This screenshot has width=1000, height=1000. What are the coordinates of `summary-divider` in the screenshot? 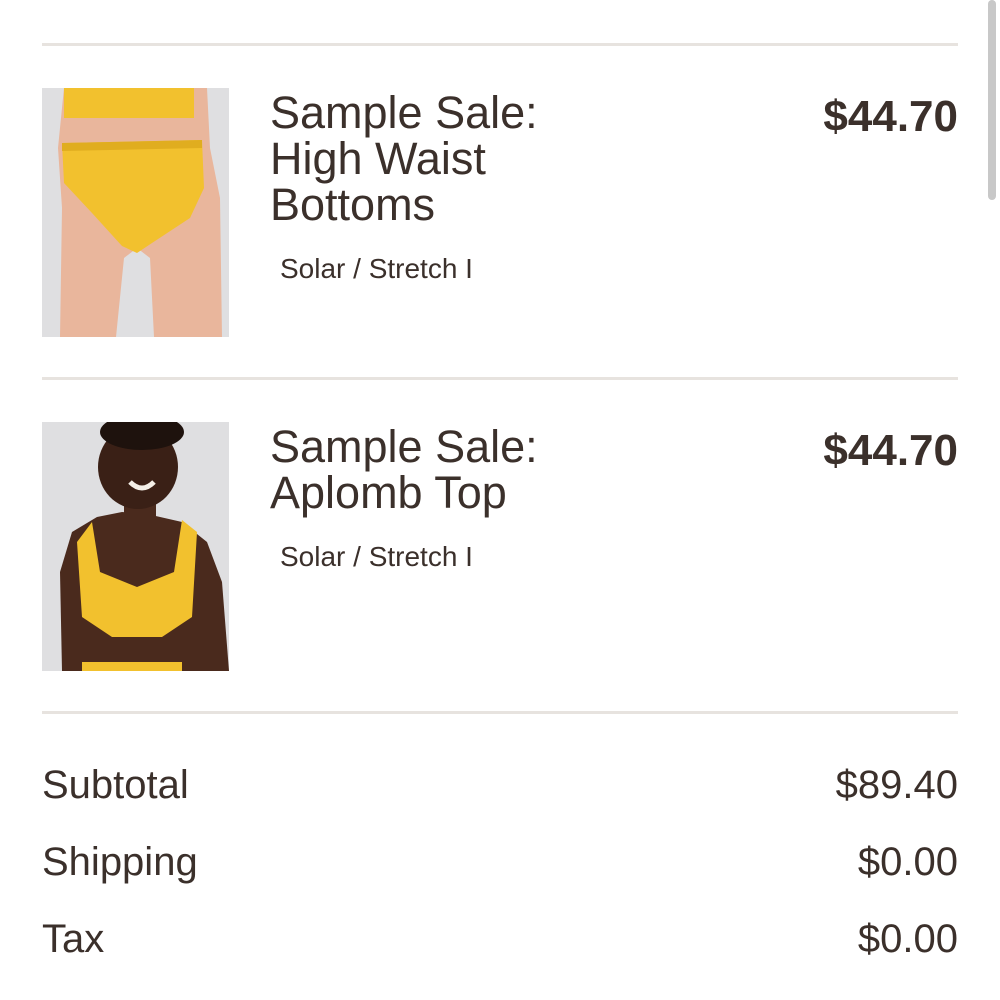 It's located at (500, 712).